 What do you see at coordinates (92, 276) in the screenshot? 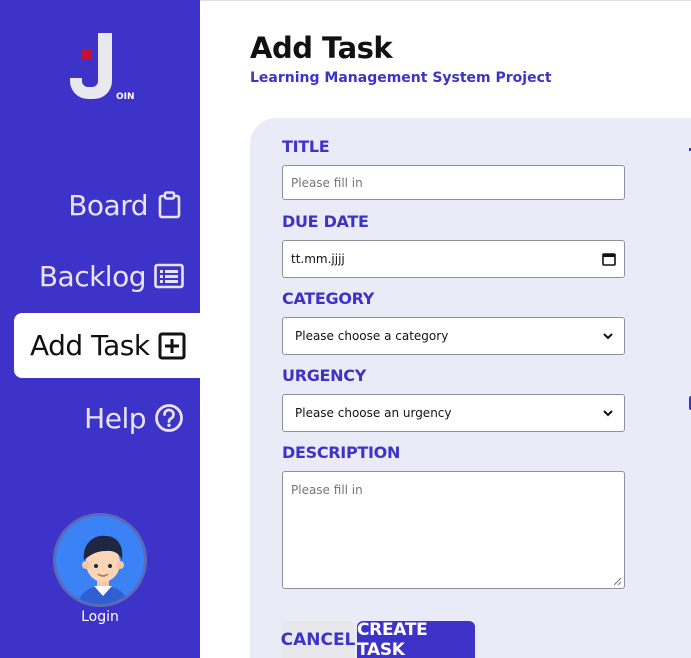
I see `sidebar-item-label: Backlog` at bounding box center [92, 276].